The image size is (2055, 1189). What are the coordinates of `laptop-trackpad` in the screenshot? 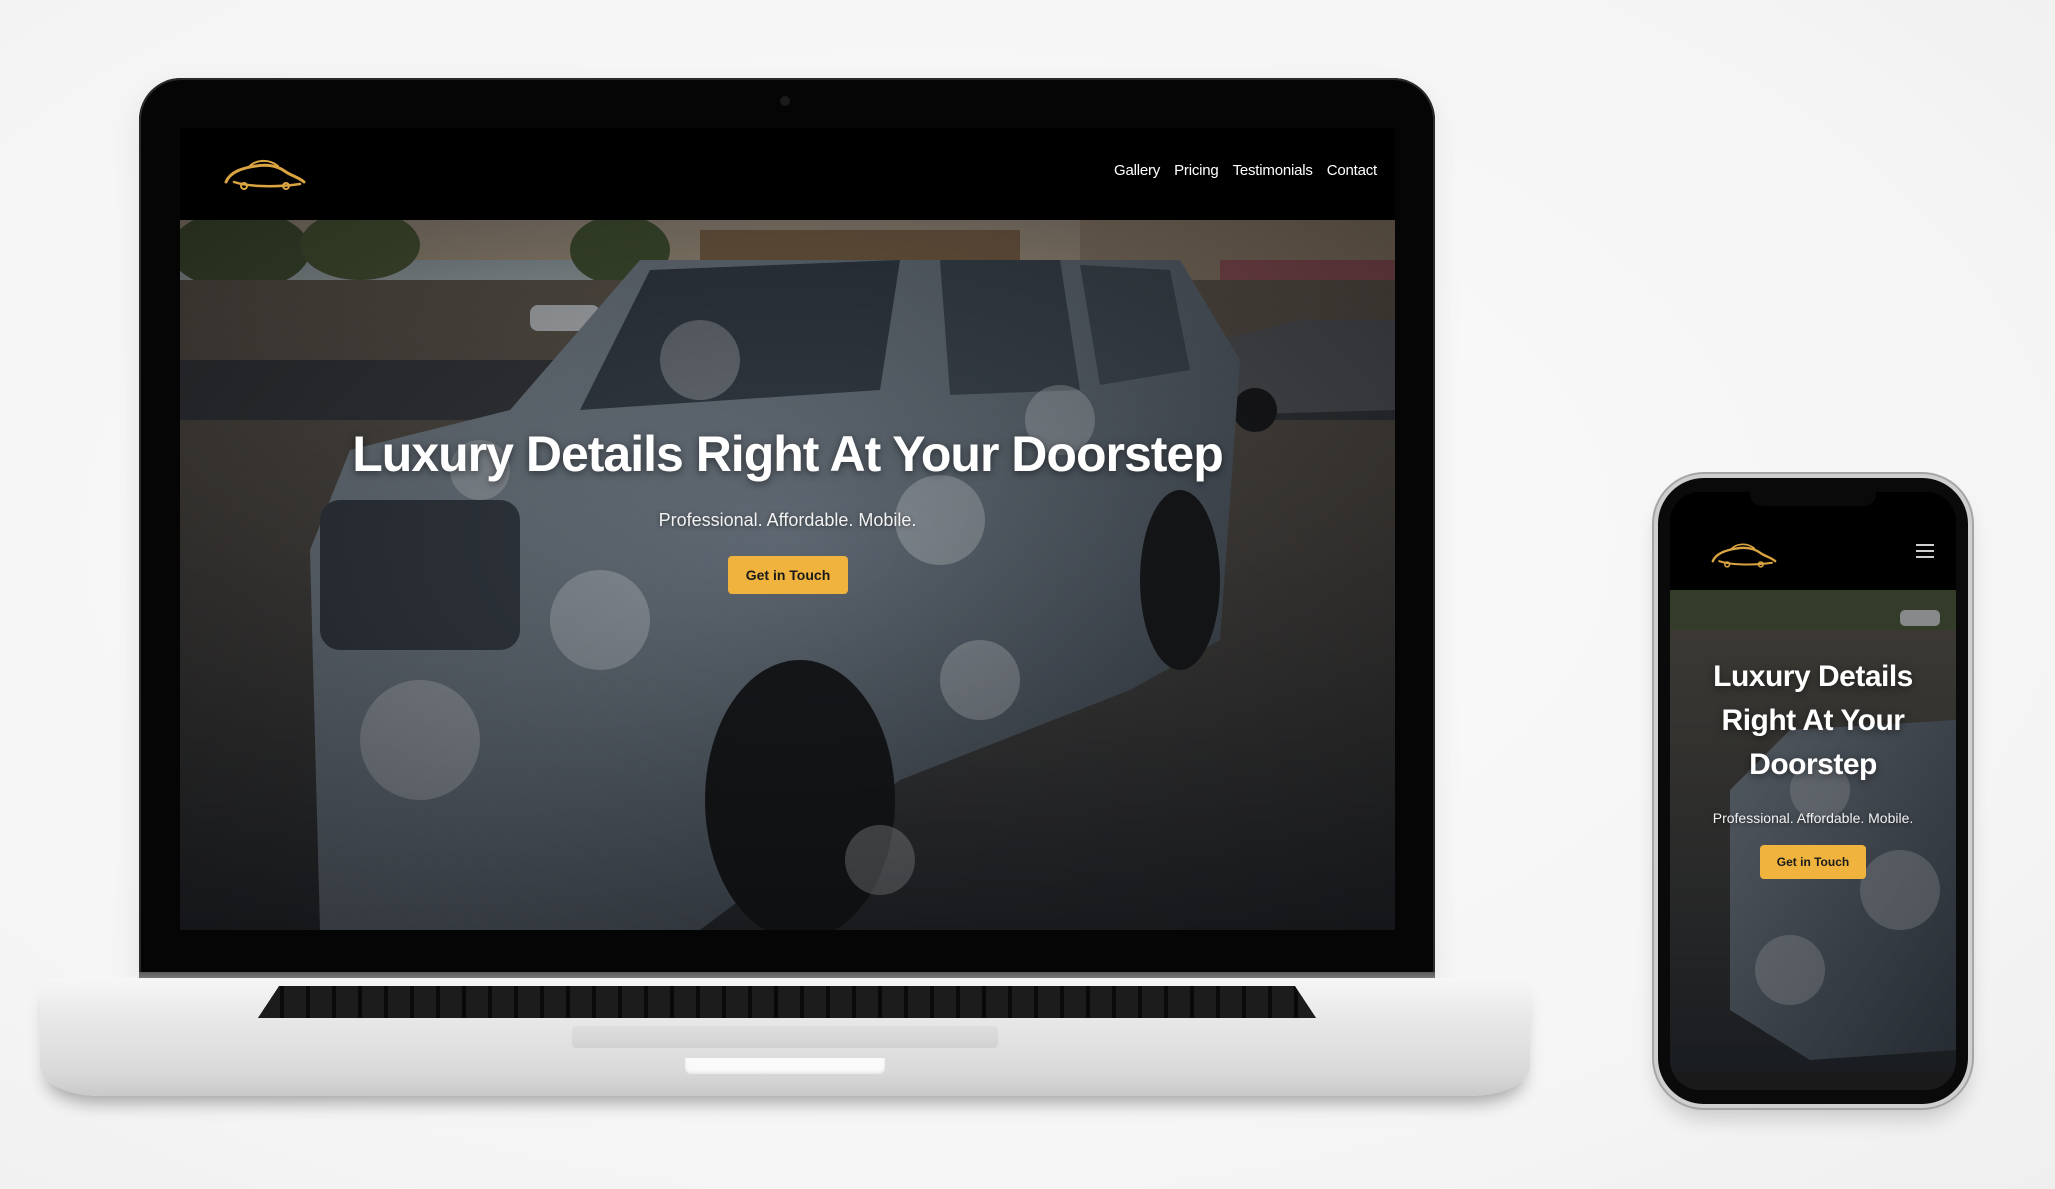 It's located at (785, 1037).